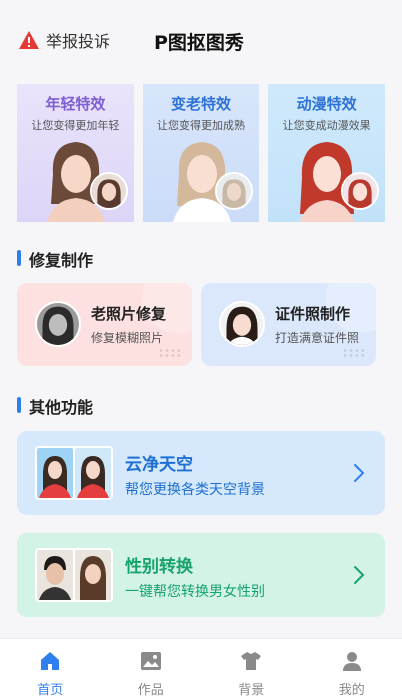 The height and width of the screenshot is (700, 402). Describe the element at coordinates (29, 40) in the screenshot. I see `warning-icon` at that location.